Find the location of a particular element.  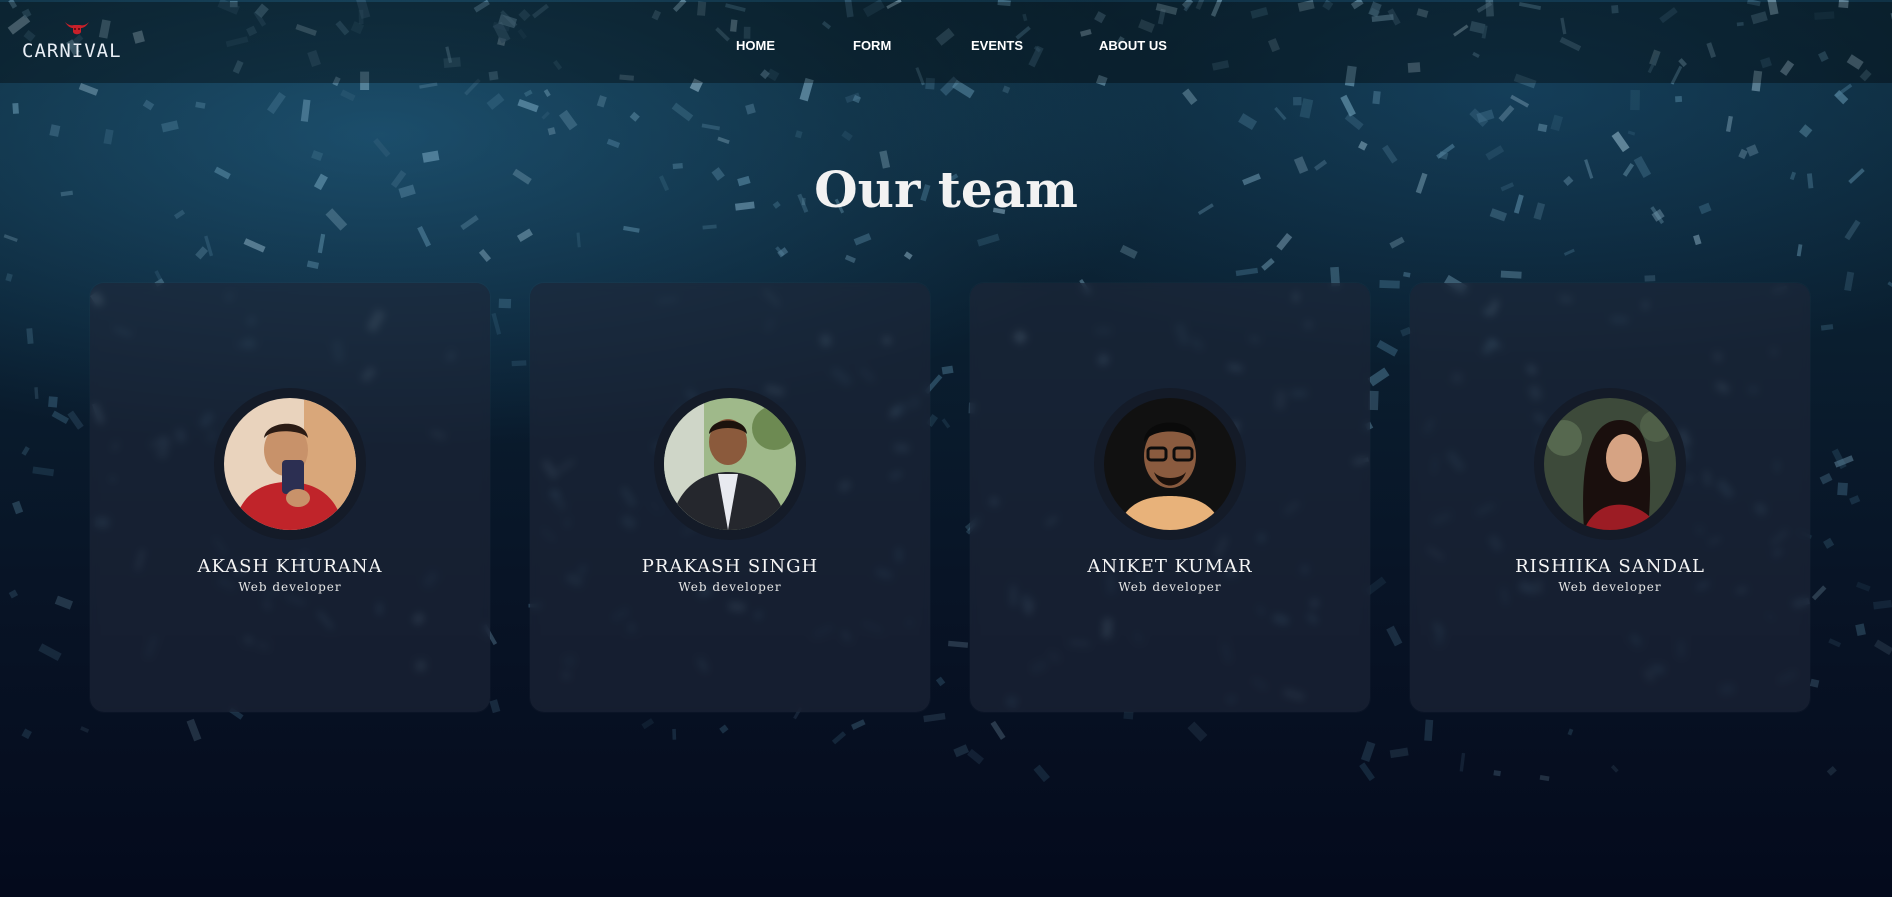

avatar is located at coordinates (730, 464).